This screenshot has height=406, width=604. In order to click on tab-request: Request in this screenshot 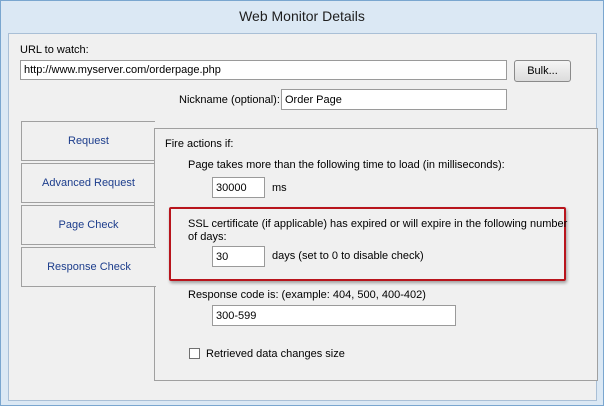, I will do `click(88, 141)`.